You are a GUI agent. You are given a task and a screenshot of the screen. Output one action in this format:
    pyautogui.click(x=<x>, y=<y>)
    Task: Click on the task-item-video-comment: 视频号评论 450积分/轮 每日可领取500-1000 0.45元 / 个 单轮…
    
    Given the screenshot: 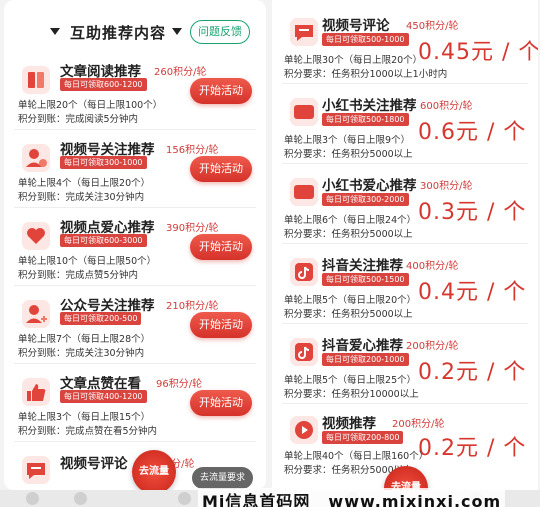 What is the action you would take?
    pyautogui.click(x=405, y=47)
    